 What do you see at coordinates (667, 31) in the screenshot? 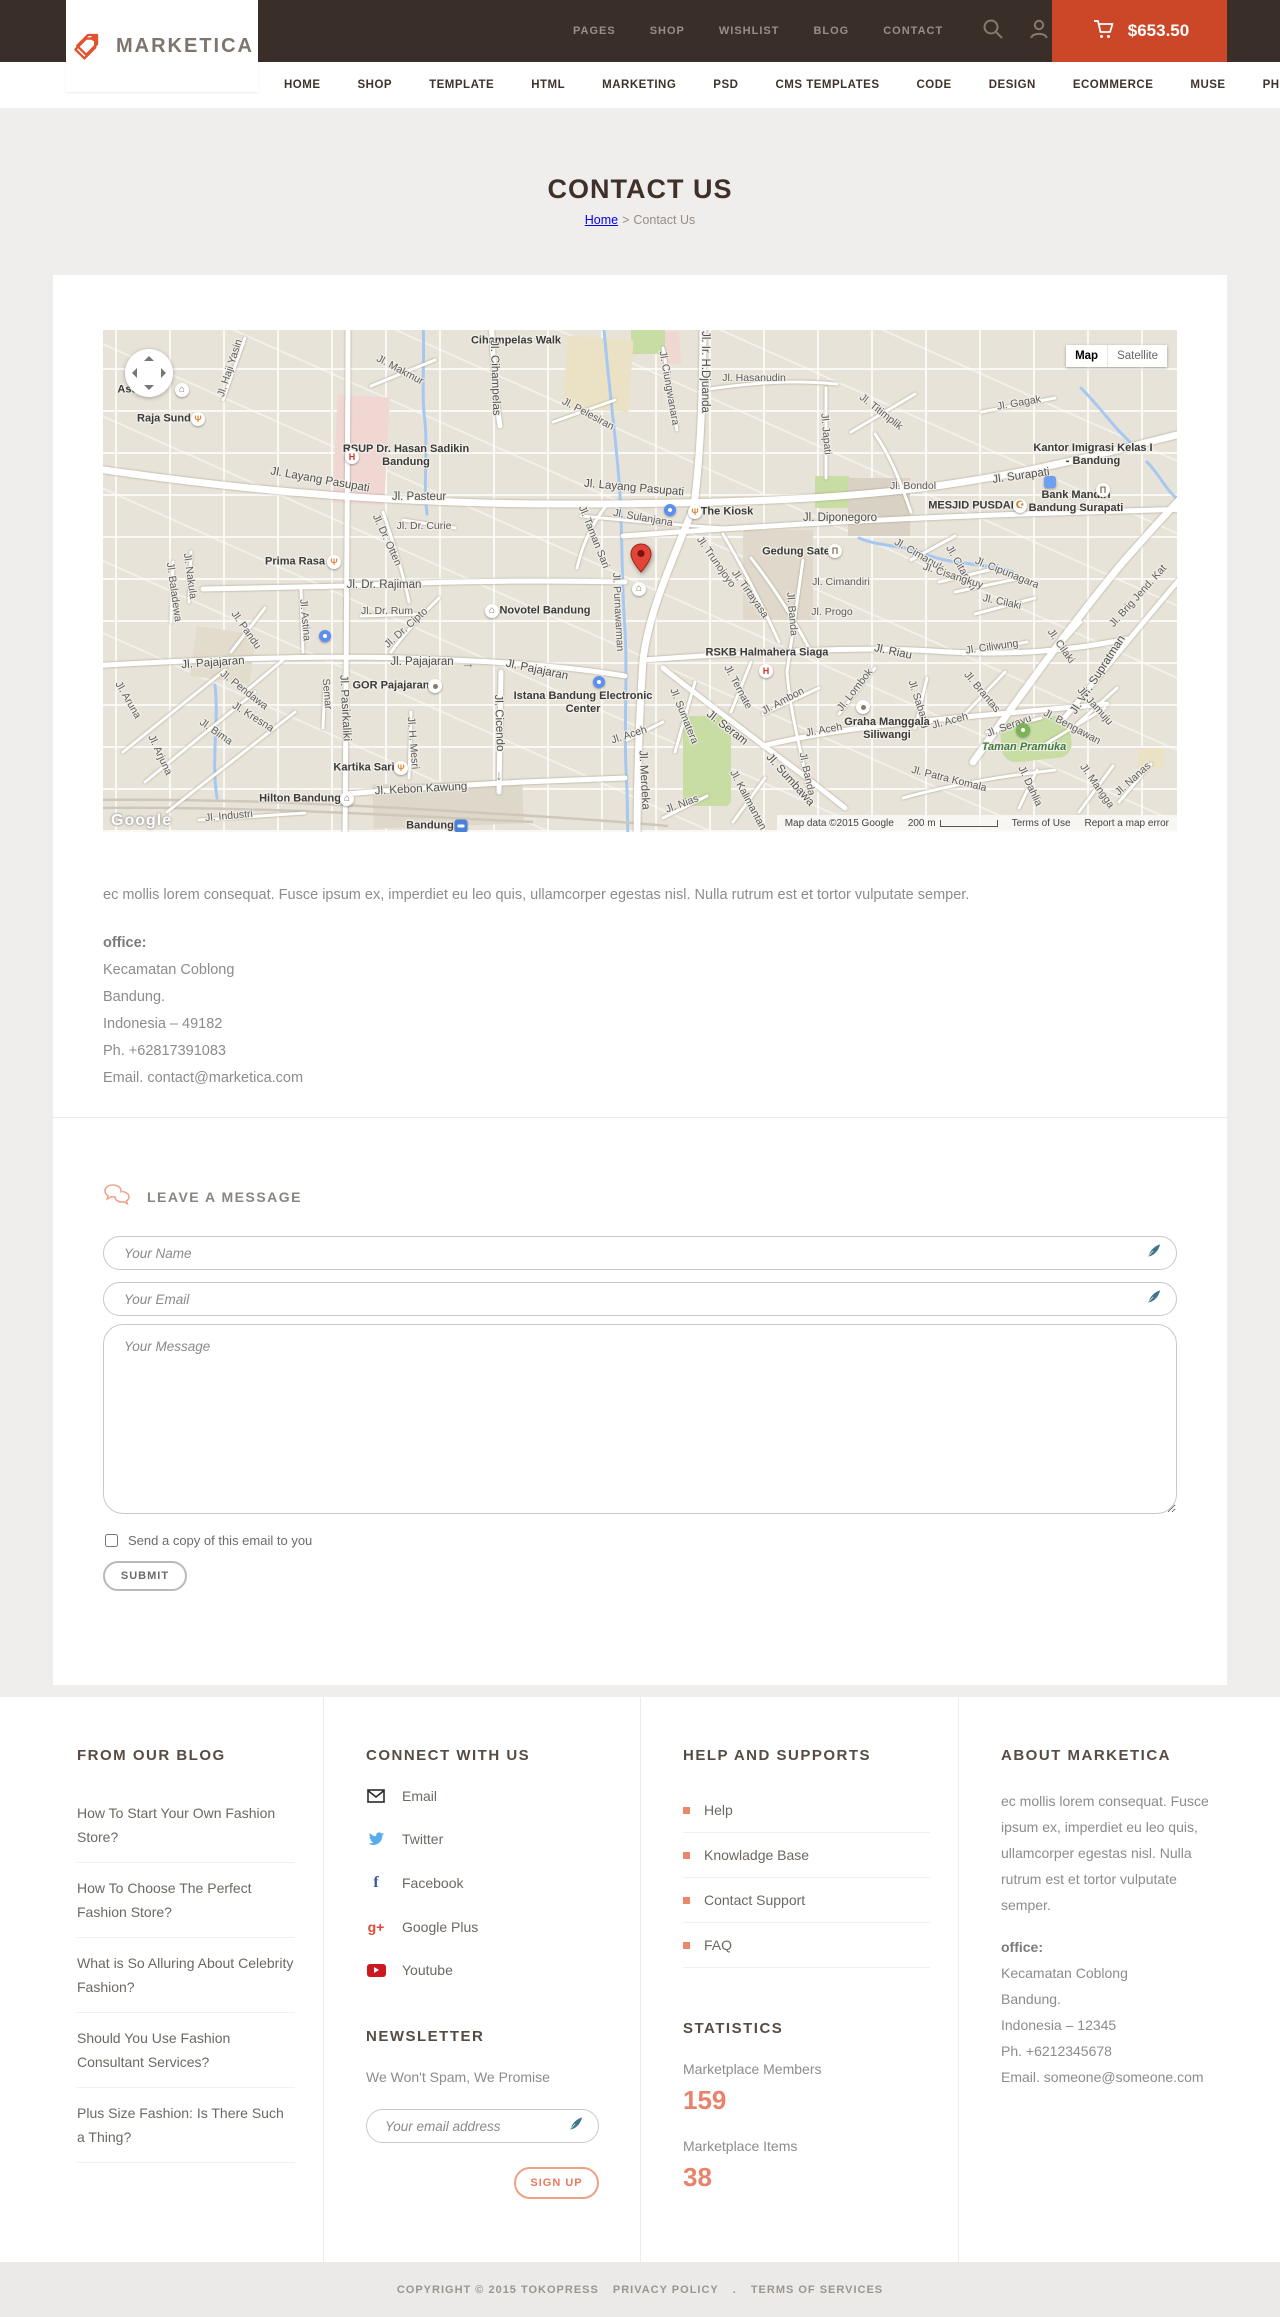
I see `top-nav-link: SHOP` at bounding box center [667, 31].